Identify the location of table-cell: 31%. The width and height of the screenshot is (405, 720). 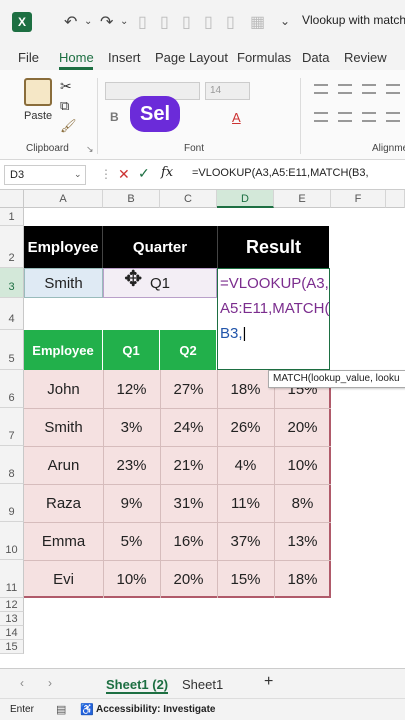
(188, 503).